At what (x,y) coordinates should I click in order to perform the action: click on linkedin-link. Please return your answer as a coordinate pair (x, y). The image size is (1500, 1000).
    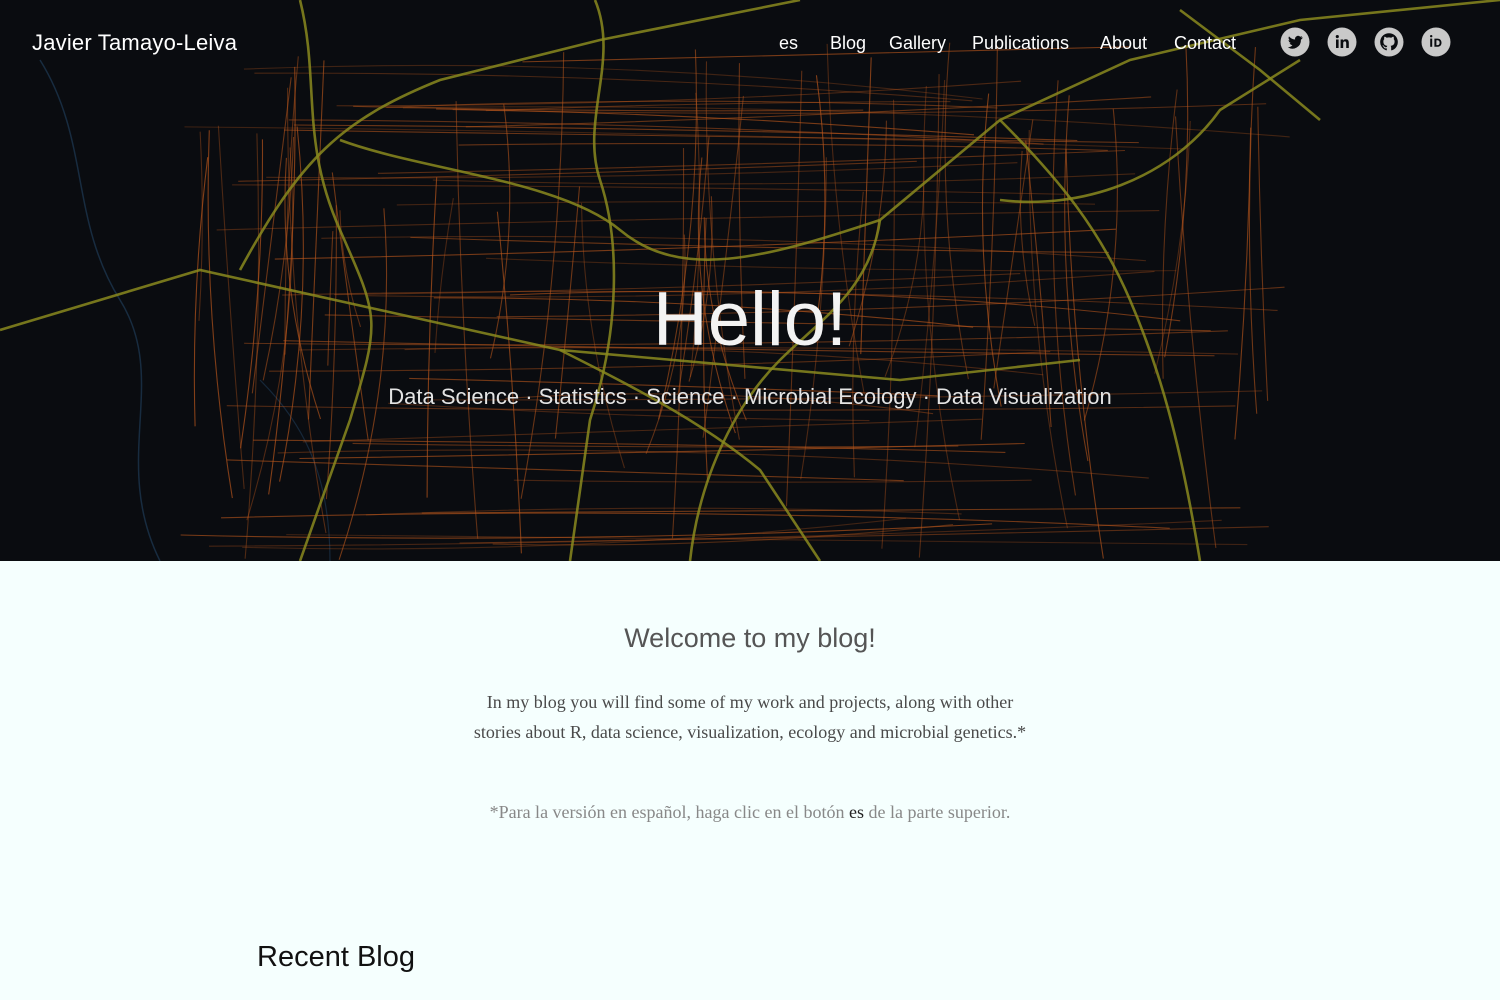
    Looking at the image, I should click on (1342, 42).